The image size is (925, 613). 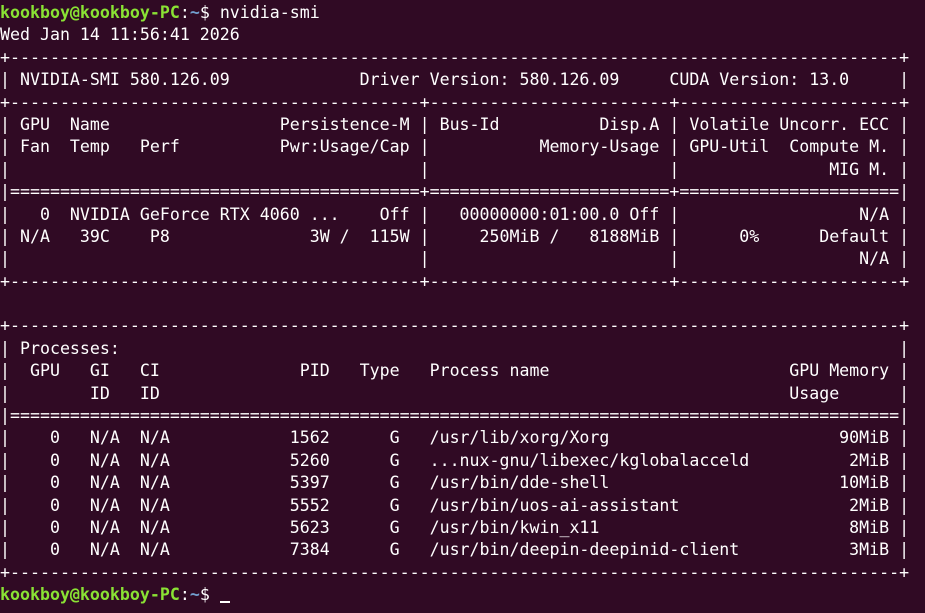 What do you see at coordinates (269, 12) in the screenshot?
I see `command-text: nvidia-smi` at bounding box center [269, 12].